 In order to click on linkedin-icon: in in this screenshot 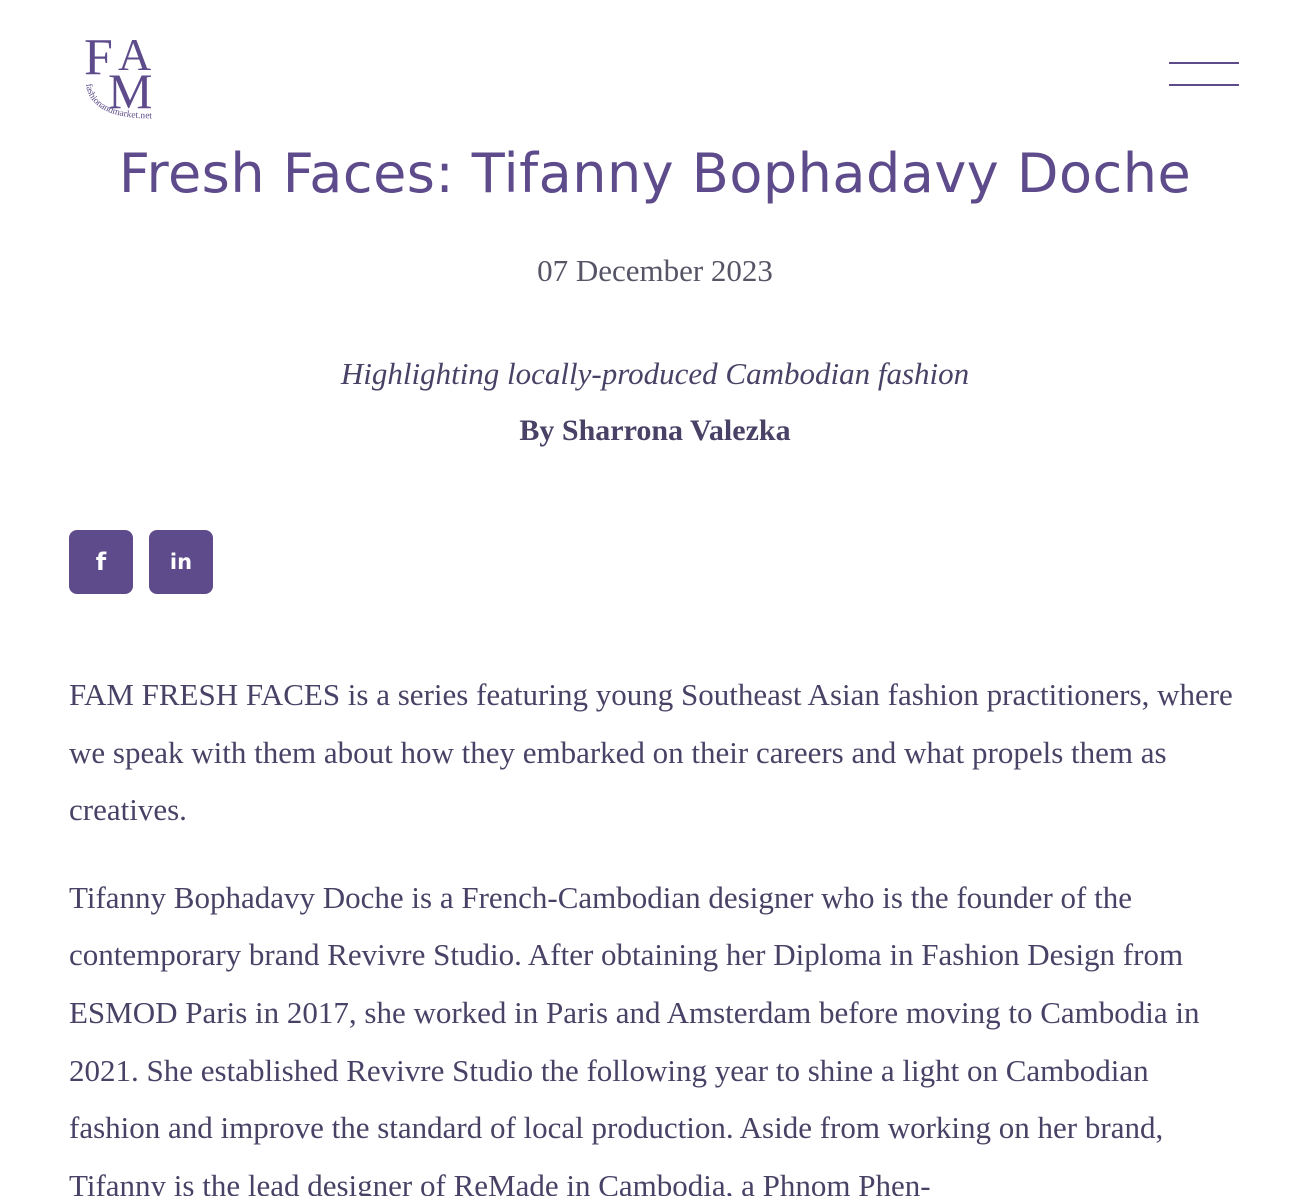, I will do `click(181, 562)`.